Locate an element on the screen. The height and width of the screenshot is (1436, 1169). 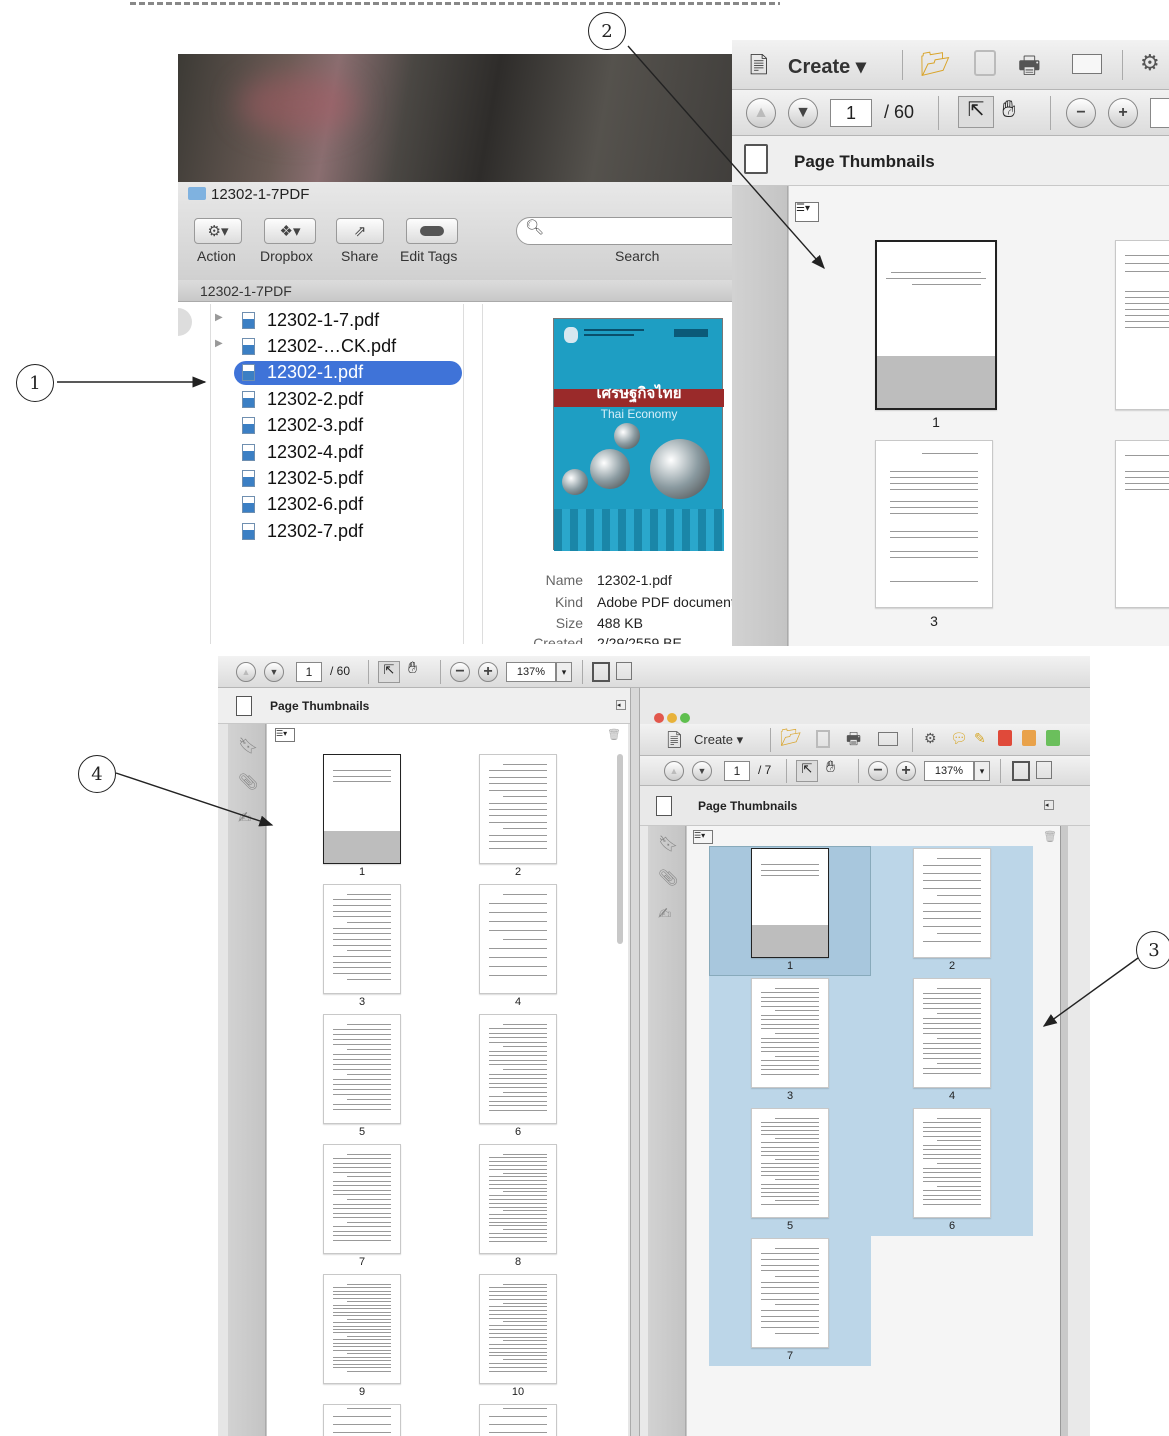
file-item: 12302-2.pdf is located at coordinates (348, 399).